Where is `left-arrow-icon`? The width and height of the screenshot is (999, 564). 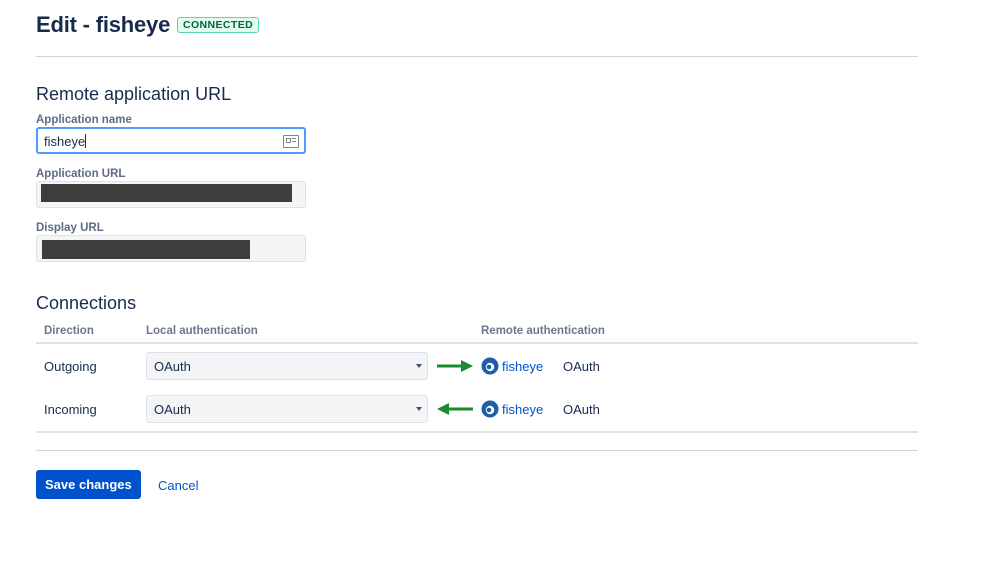 left-arrow-icon is located at coordinates (455, 409).